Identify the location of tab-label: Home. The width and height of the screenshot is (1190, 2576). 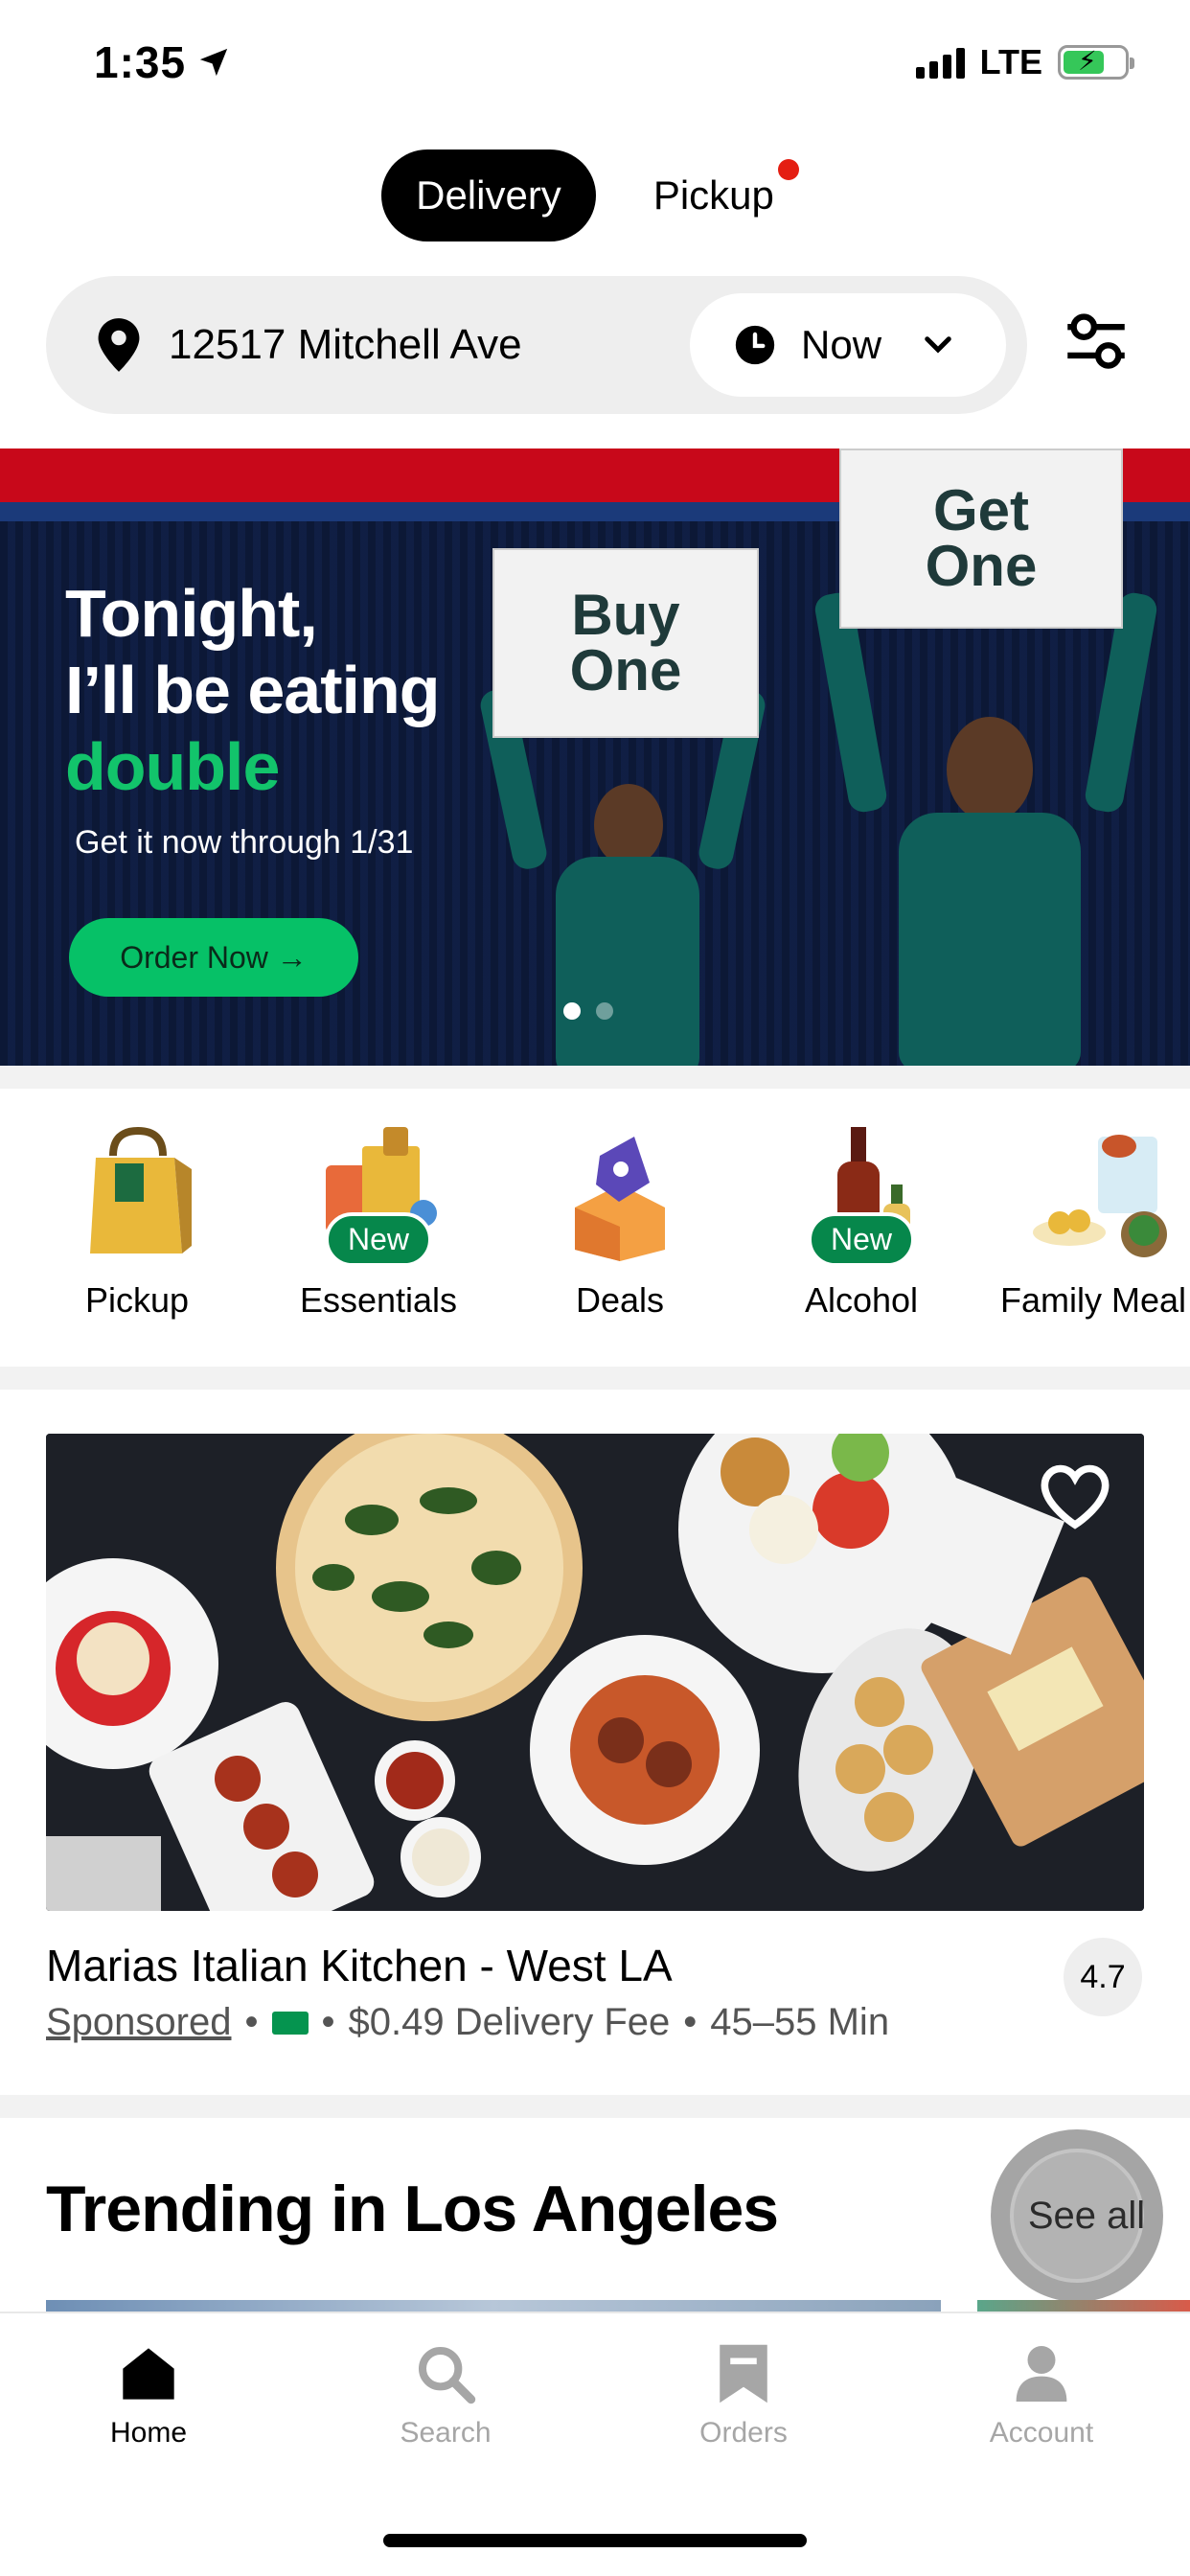
(148, 2433).